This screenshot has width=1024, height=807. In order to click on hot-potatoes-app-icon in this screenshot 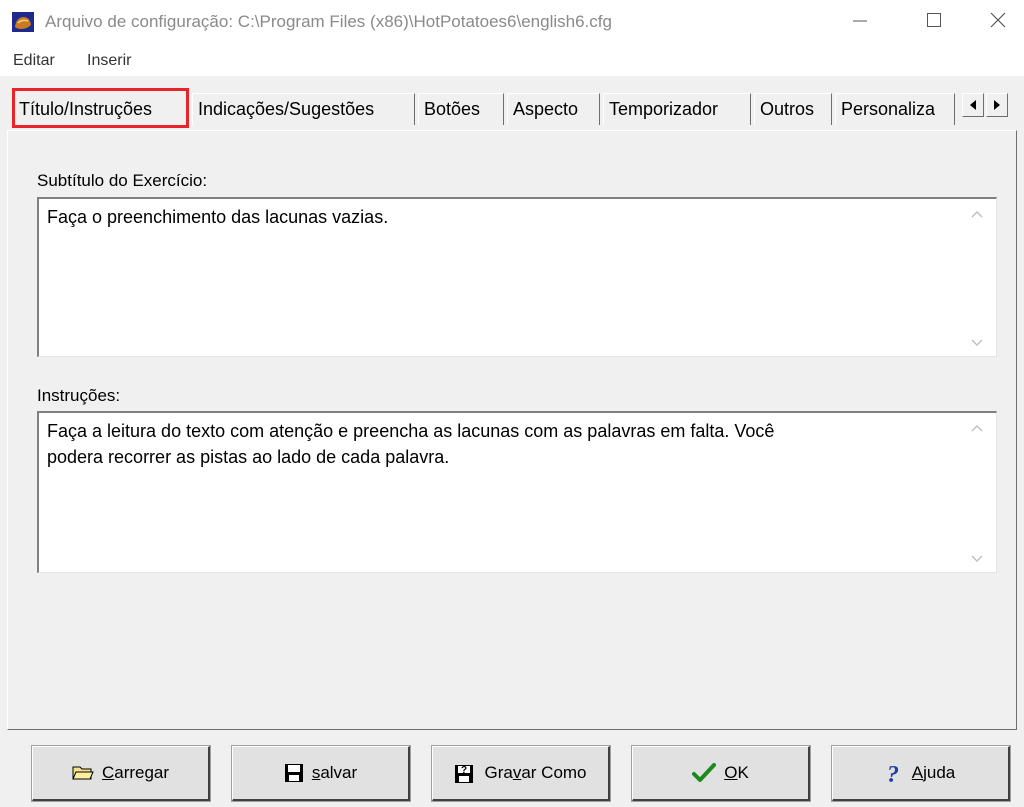, I will do `click(23, 22)`.